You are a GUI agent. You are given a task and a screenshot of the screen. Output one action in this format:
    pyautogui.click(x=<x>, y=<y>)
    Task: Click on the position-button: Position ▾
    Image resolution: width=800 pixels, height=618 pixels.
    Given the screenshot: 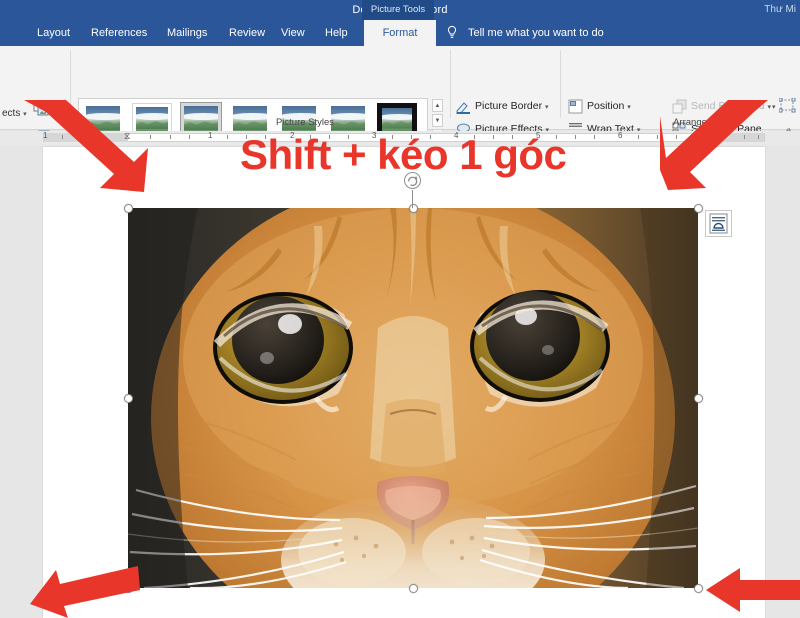 What is the action you would take?
    pyautogui.click(x=599, y=106)
    